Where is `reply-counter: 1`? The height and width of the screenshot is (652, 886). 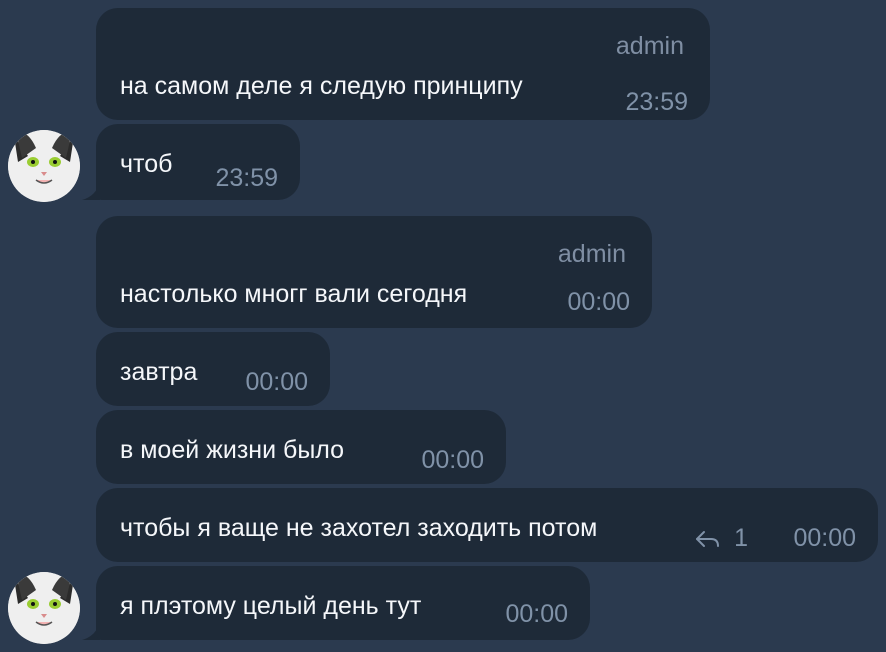
reply-counter: 1 is located at coordinates (721, 538).